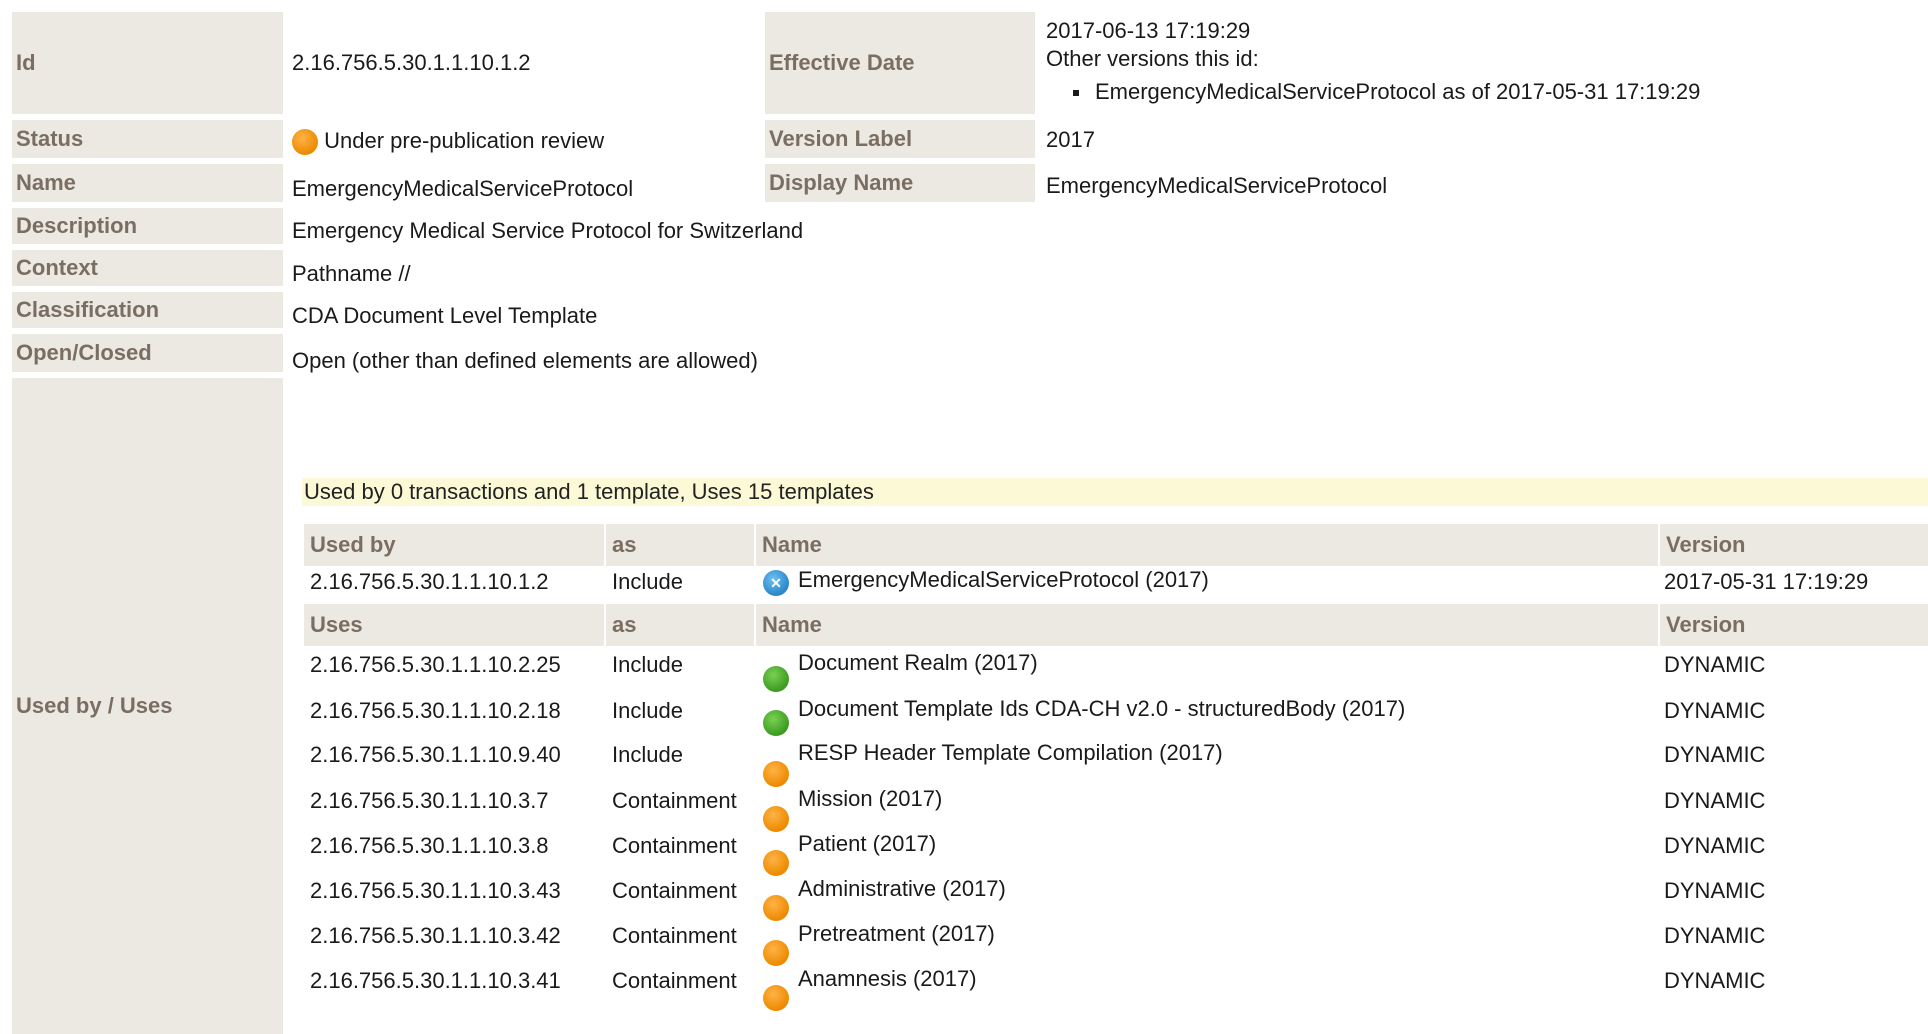  Describe the element at coordinates (411, 62) in the screenshot. I see `id-value: 2.16.756.5.30.1.1.10.1.2` at that location.